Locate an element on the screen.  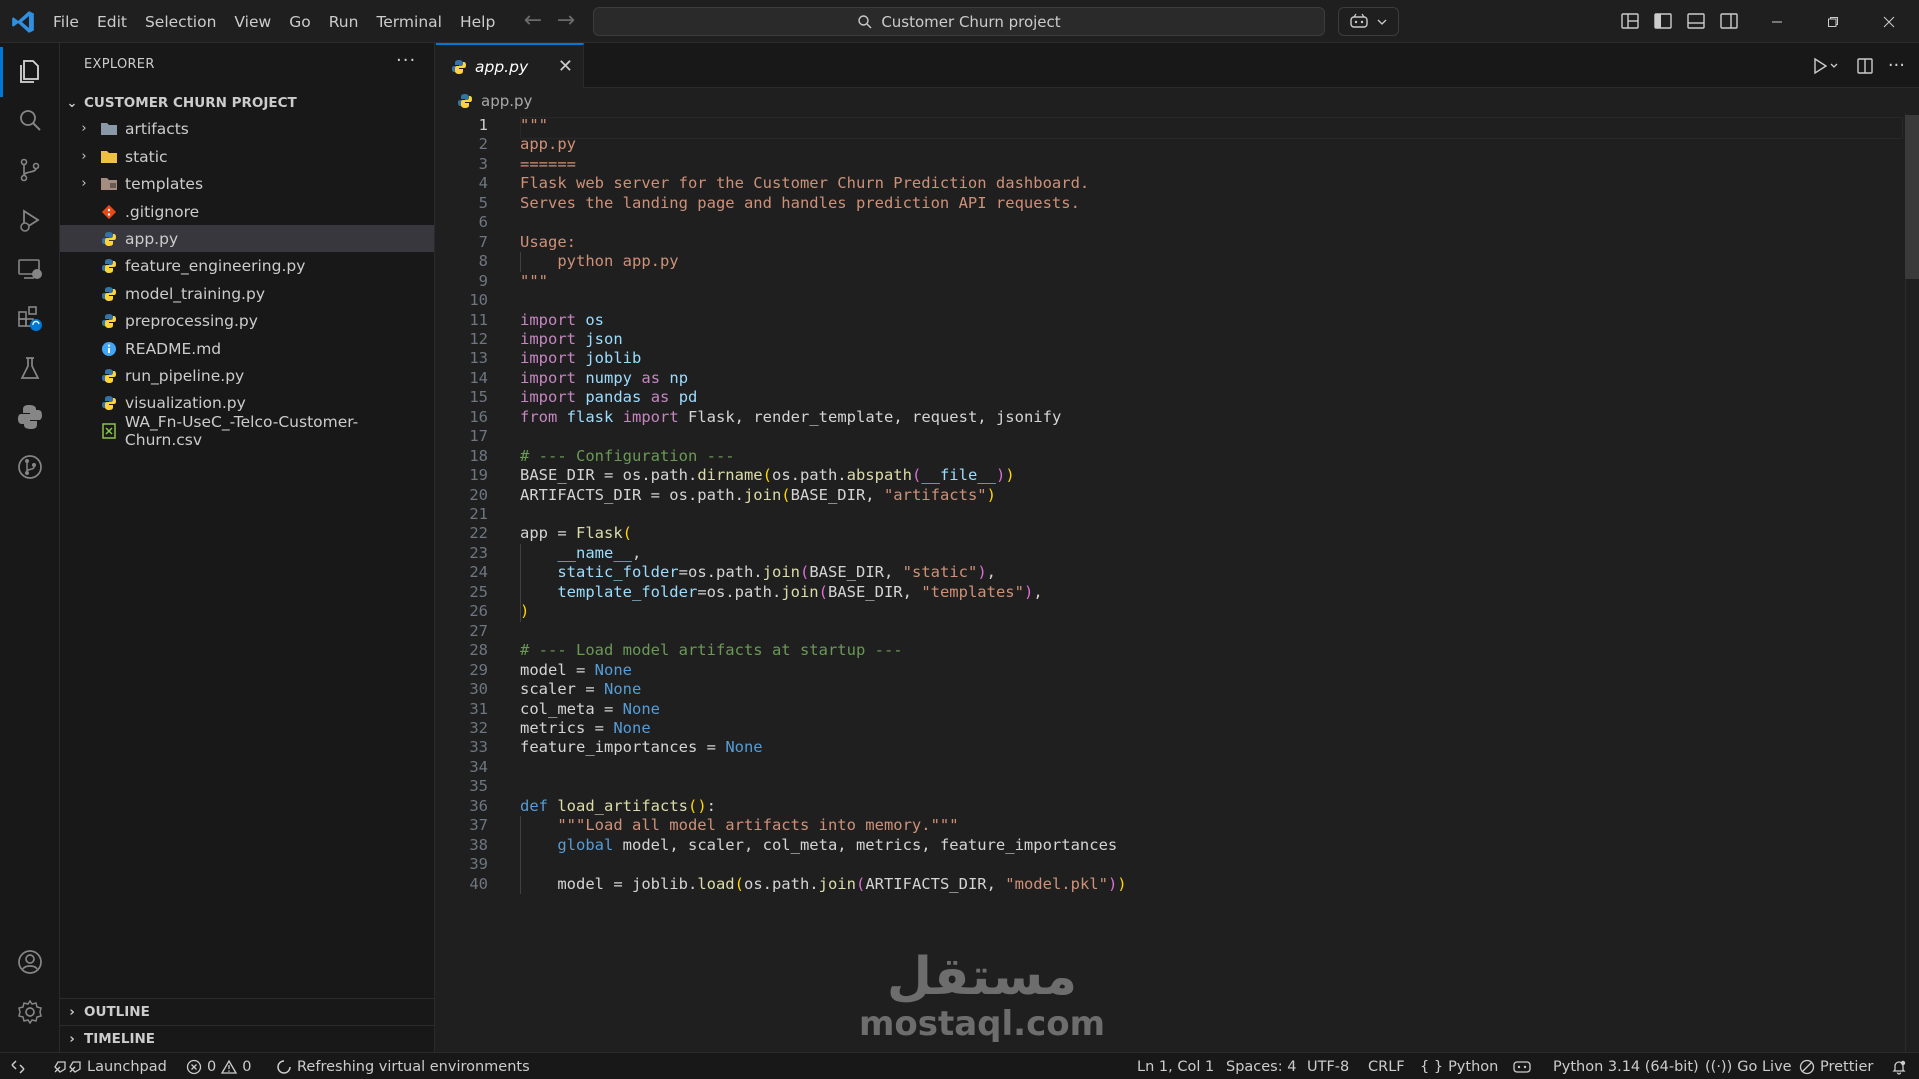
back-arrow-icon: ← is located at coordinates (533, 21).